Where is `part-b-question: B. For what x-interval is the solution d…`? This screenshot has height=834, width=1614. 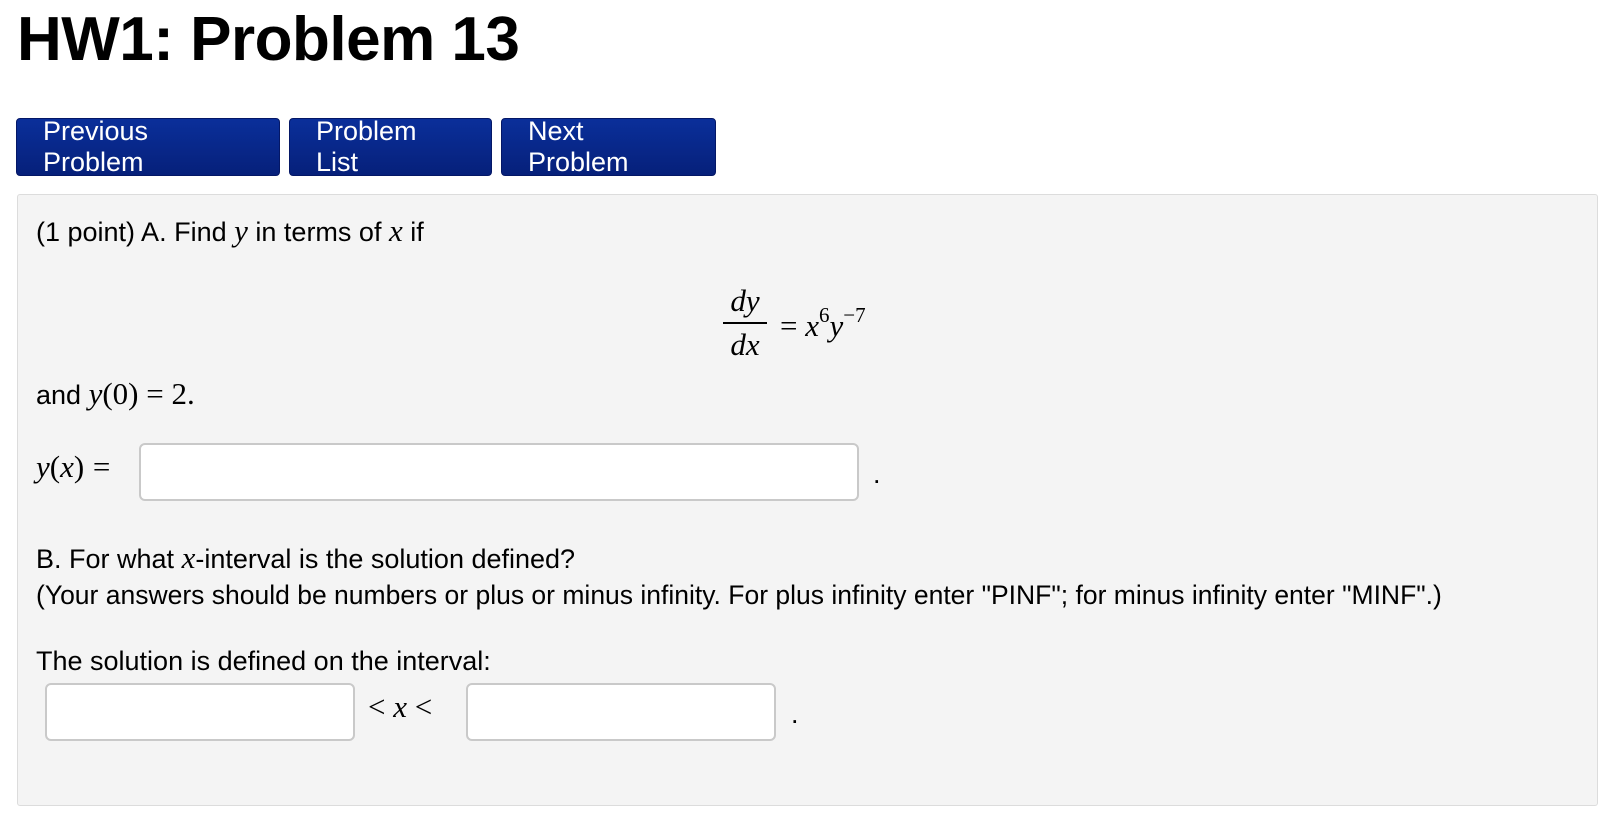
part-b-question: B. For what x-interval is the solution d… is located at coordinates (305, 558).